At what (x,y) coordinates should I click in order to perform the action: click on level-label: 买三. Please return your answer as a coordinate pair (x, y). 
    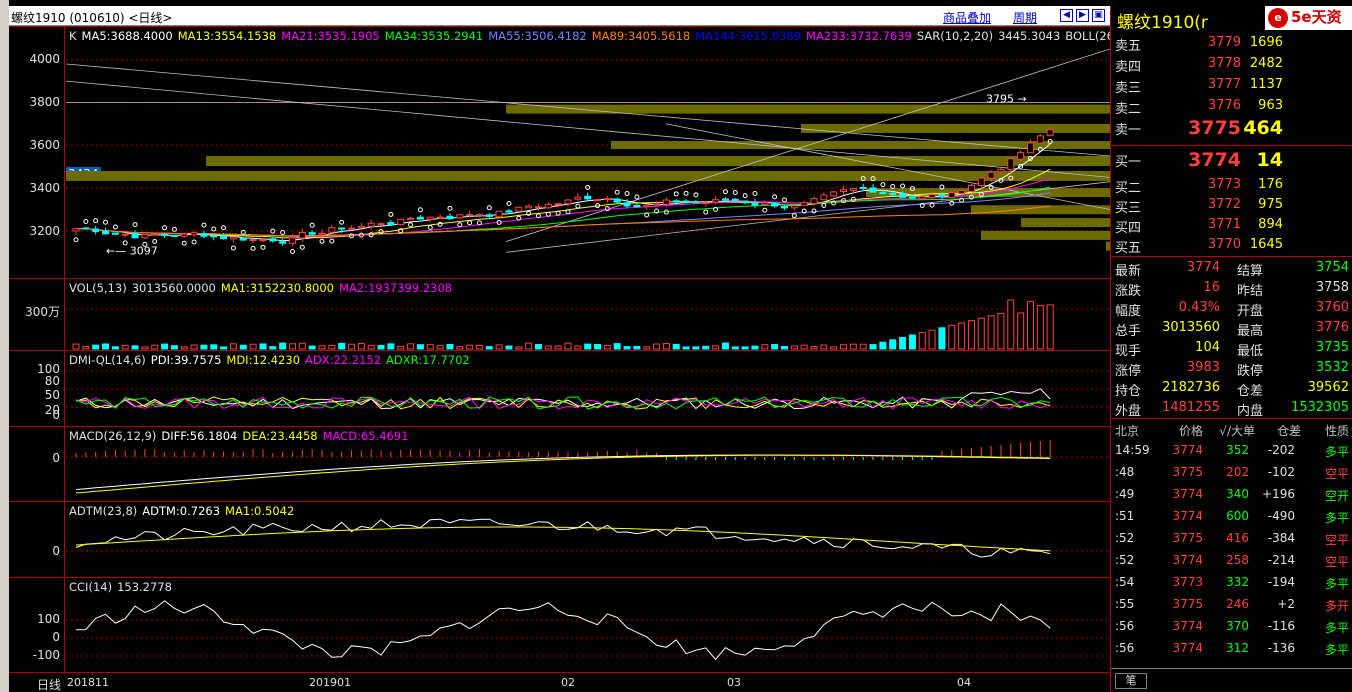
    Looking at the image, I should click on (1128, 208).